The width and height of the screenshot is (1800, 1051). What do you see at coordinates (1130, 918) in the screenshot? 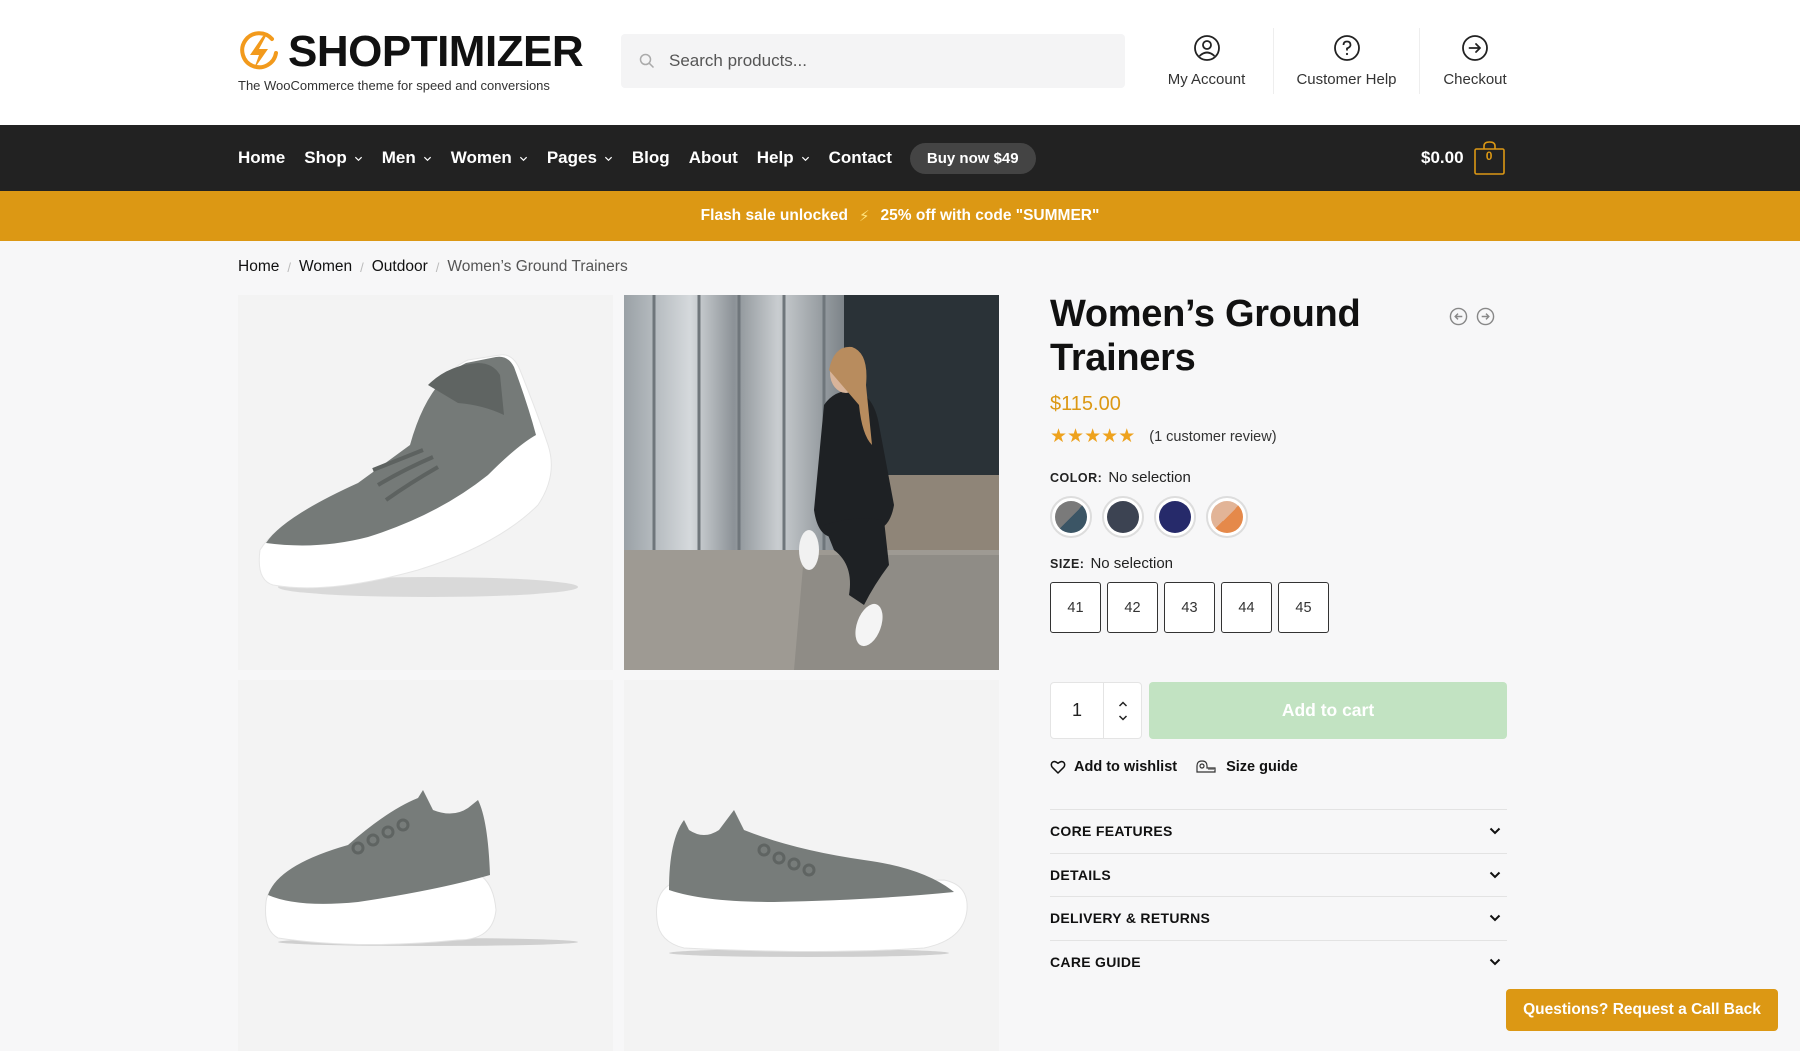
I see `accordion-title: DELIVERY & RETURNS` at bounding box center [1130, 918].